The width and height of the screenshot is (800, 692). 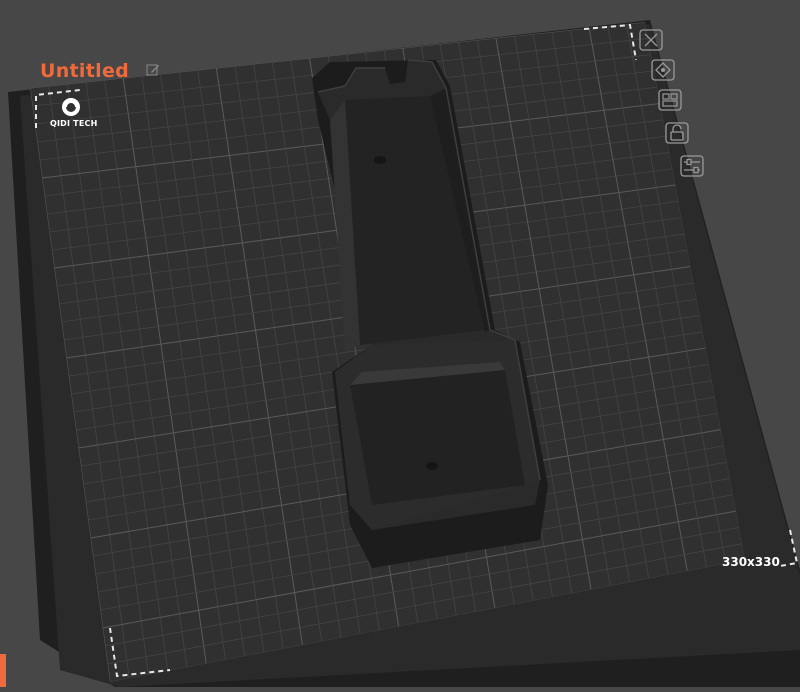 I want to click on arrange-button, so click(x=670, y=100).